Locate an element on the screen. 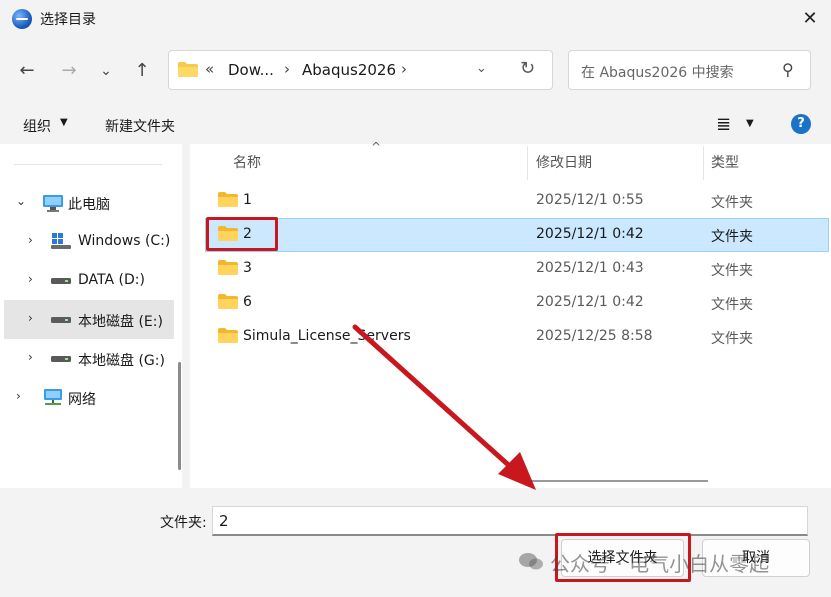 The width and height of the screenshot is (831, 597). folder-name-input is located at coordinates (510, 521).